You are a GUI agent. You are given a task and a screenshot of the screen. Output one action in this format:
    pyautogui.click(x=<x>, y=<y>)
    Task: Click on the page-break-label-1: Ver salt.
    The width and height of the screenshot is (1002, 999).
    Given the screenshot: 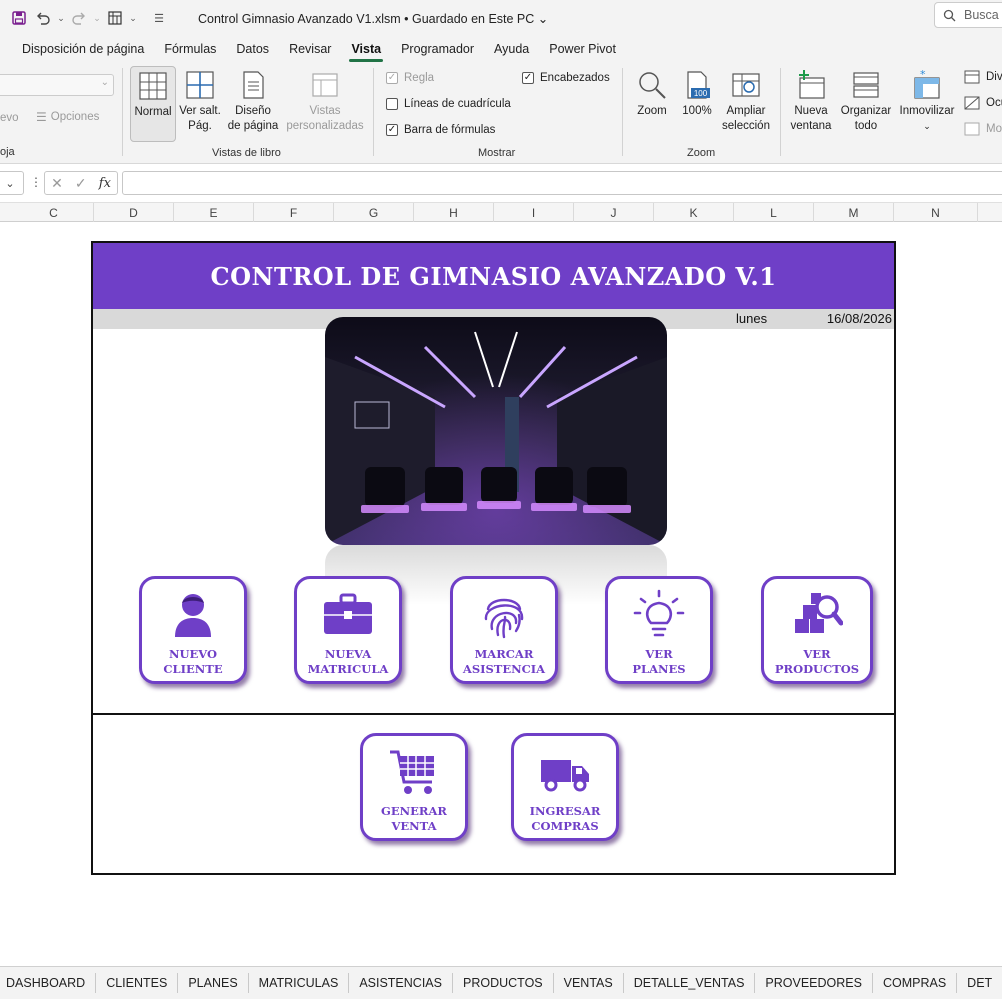 What is the action you would take?
    pyautogui.click(x=200, y=111)
    